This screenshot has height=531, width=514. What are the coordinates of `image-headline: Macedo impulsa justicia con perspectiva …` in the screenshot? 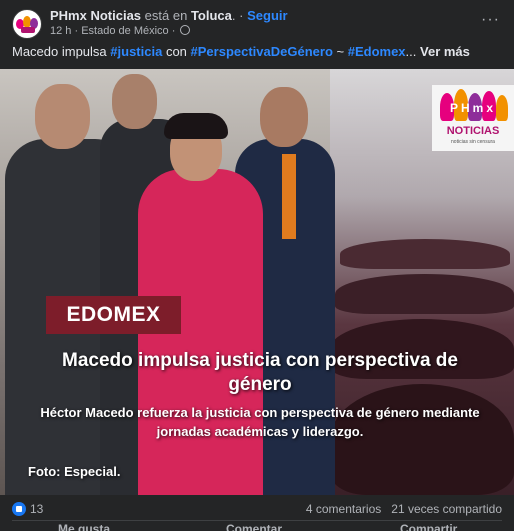 It's located at (260, 372).